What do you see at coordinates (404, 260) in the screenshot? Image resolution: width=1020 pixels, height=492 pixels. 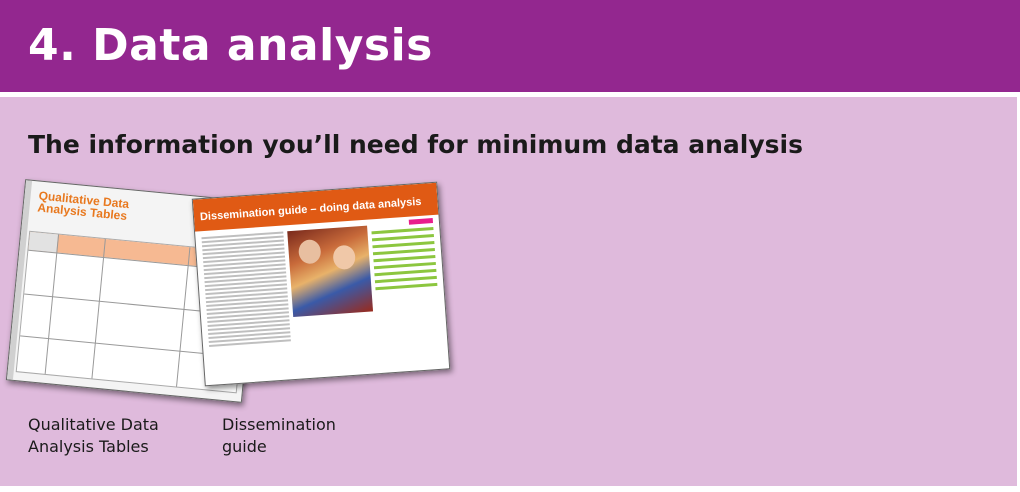 I see `thumbnail-quote` at bounding box center [404, 260].